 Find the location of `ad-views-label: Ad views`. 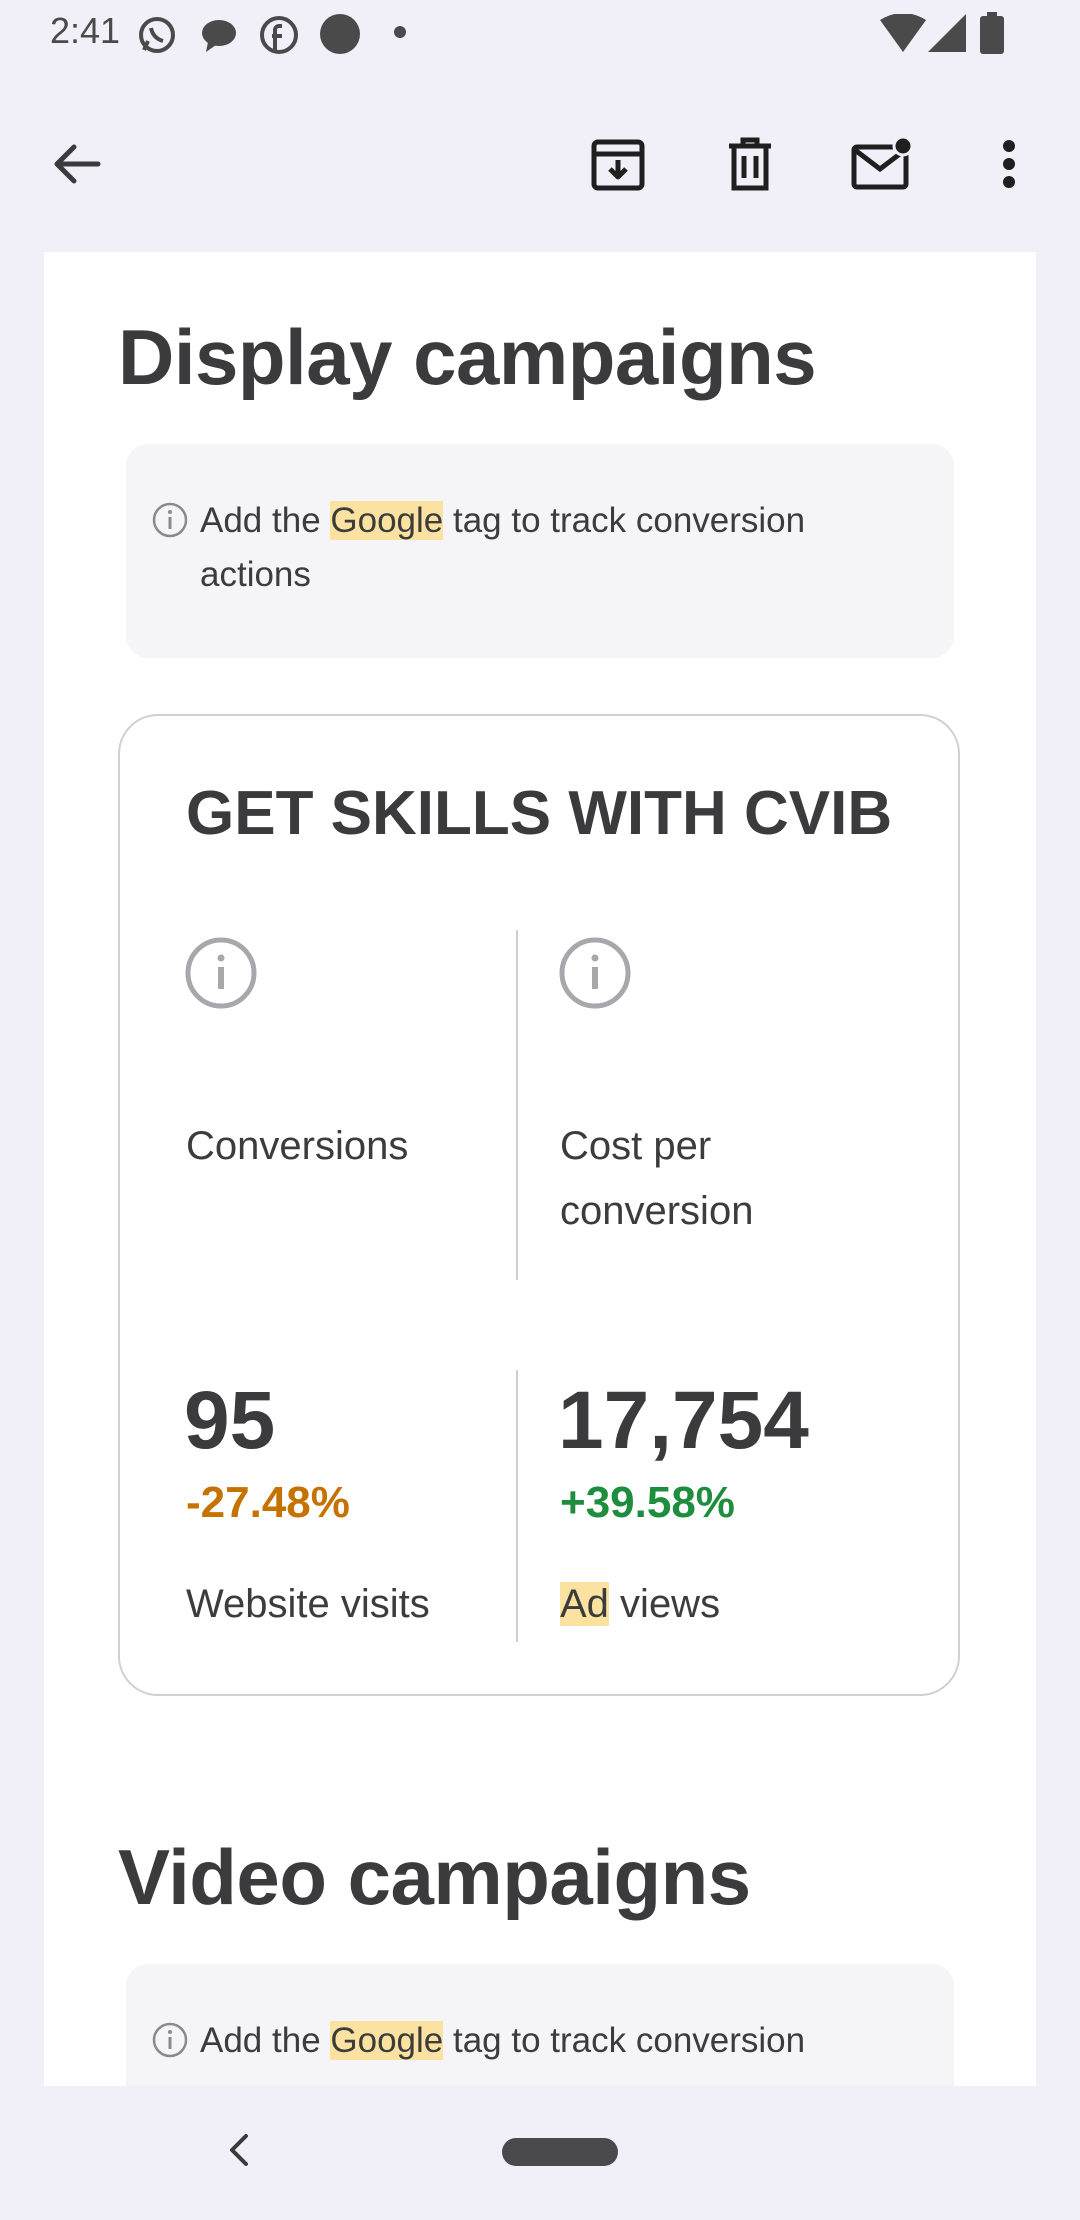

ad-views-label: Ad views is located at coordinates (640, 1604).